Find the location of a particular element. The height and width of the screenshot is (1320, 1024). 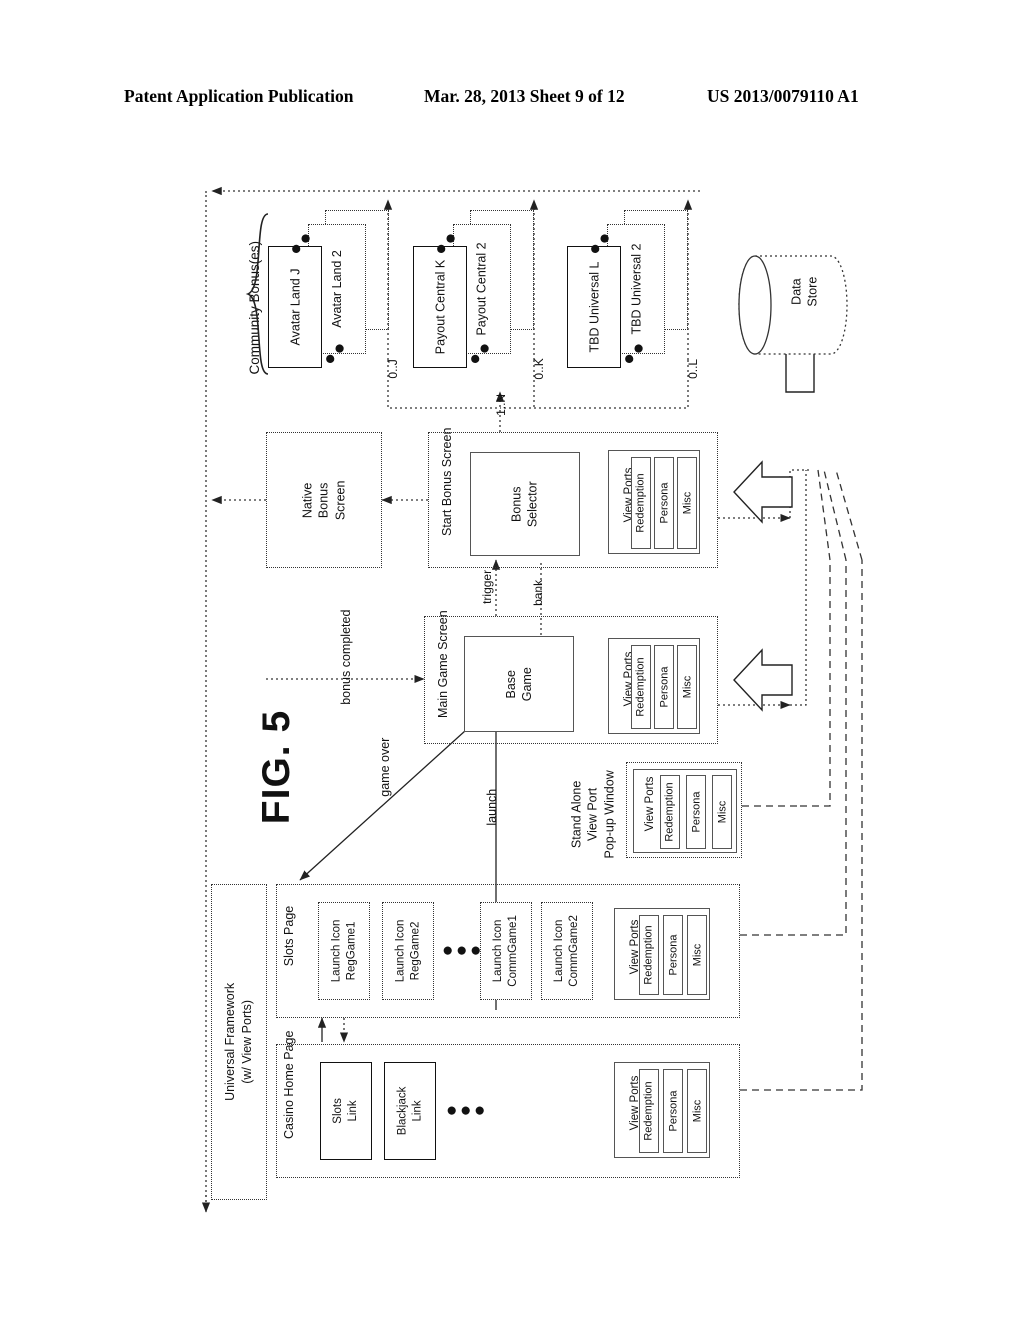

view-port-redemption-label-standalone: Redemption is located at coordinates (670, 812).